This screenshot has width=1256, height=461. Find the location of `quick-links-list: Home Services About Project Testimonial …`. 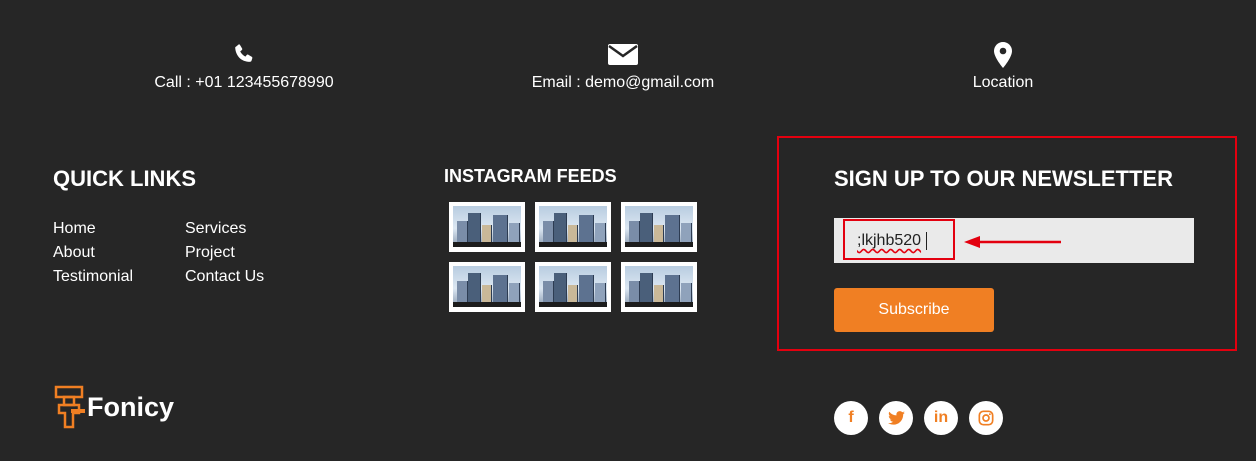

quick-links-list: Home Services About Project Testimonial … is located at coordinates (179, 253).